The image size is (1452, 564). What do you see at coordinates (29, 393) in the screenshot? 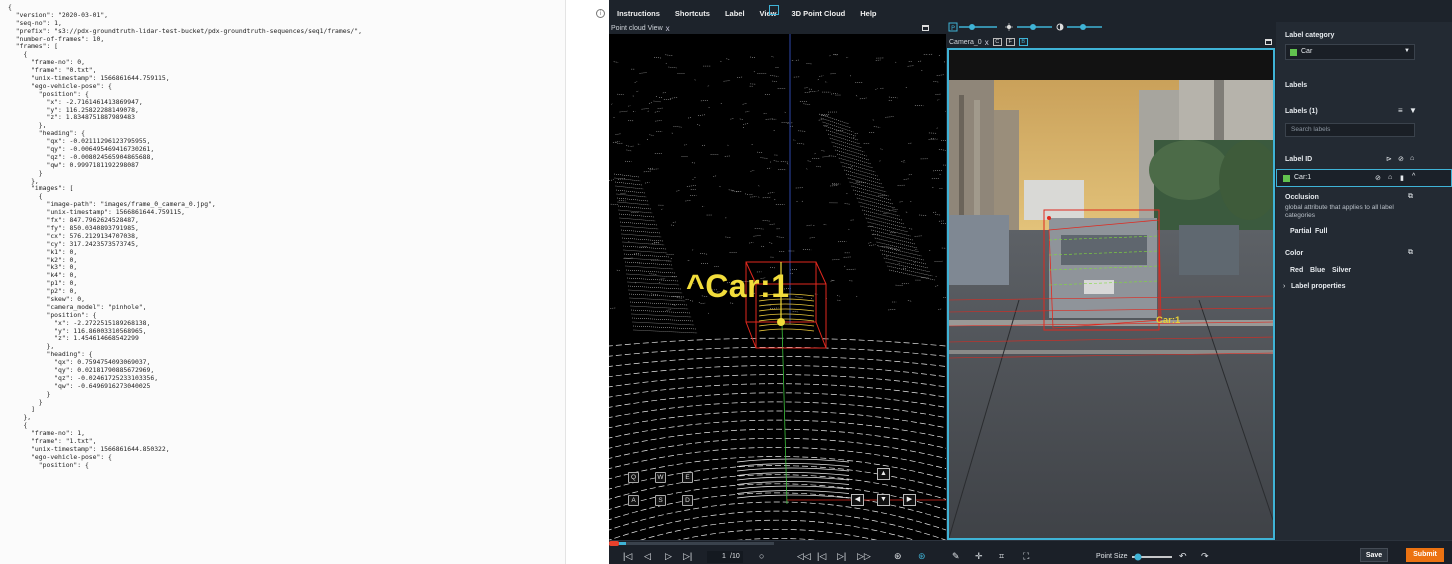
I see `json-line: }` at bounding box center [29, 393].